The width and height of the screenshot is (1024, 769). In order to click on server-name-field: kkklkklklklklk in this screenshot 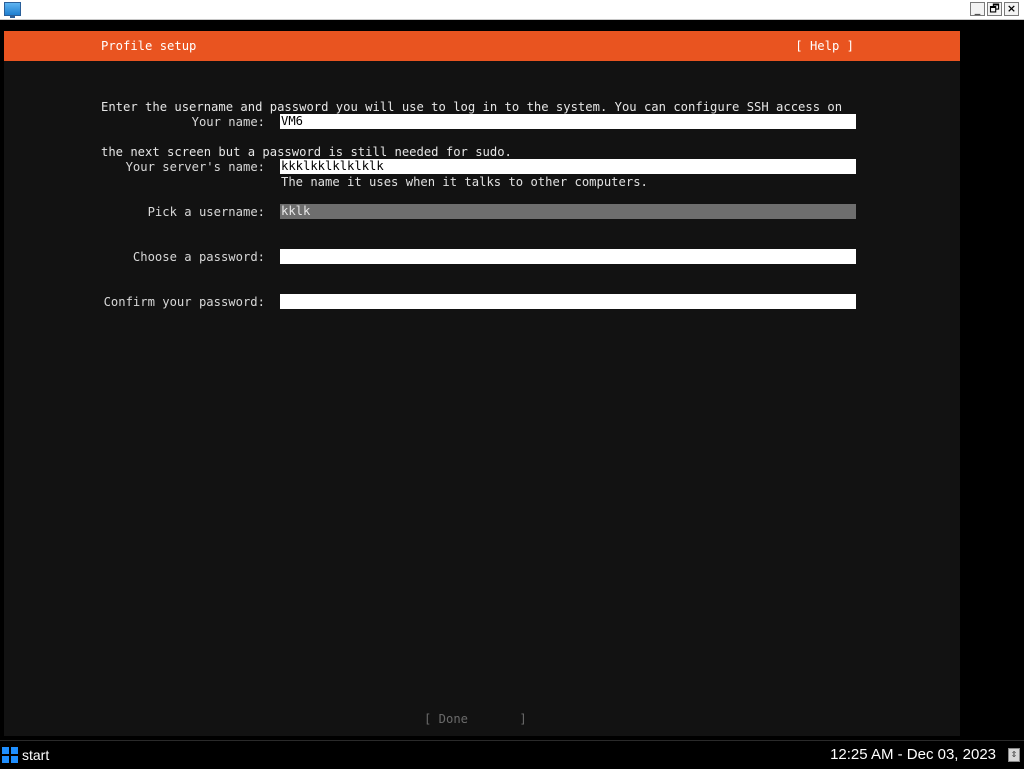, I will do `click(568, 166)`.